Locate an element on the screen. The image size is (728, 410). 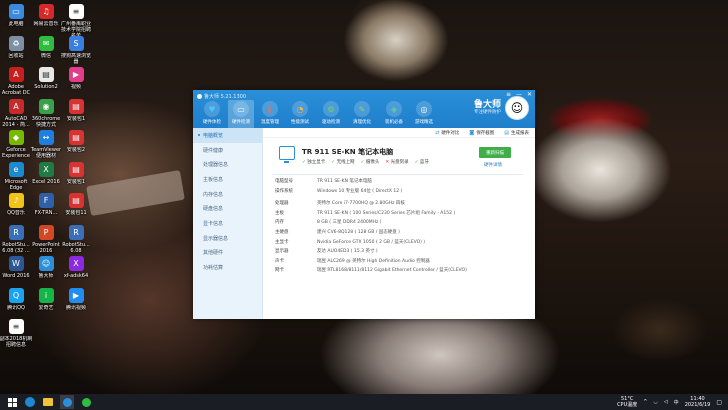
camera-icon: ◙ is located at coordinates (472, 132).